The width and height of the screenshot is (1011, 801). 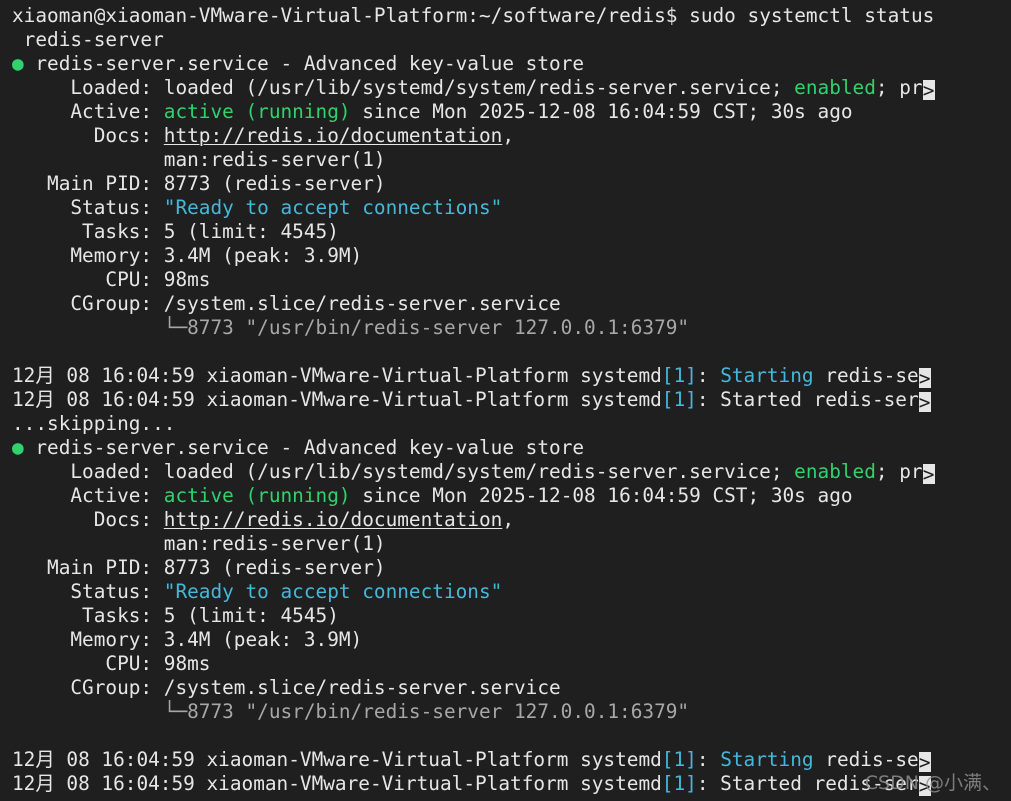 I want to click on prompt-command-part2: redis-server, so click(x=88, y=39).